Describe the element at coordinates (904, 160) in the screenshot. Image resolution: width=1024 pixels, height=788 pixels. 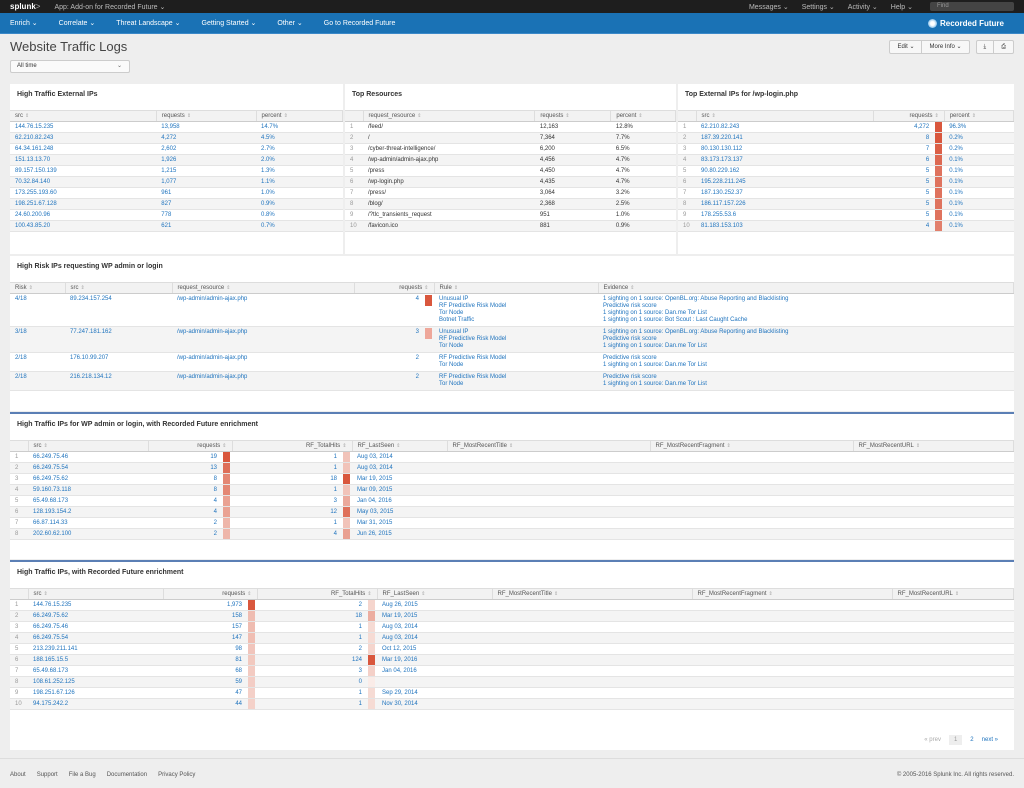
I see `requests-value: 6` at that location.